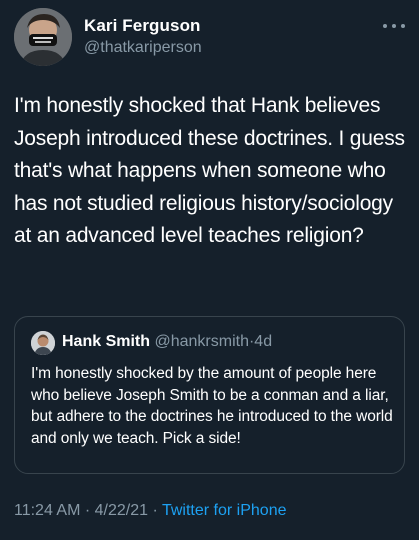  Describe the element at coordinates (106, 341) in the screenshot. I see `quoted-author-name: Hank Smith` at that location.